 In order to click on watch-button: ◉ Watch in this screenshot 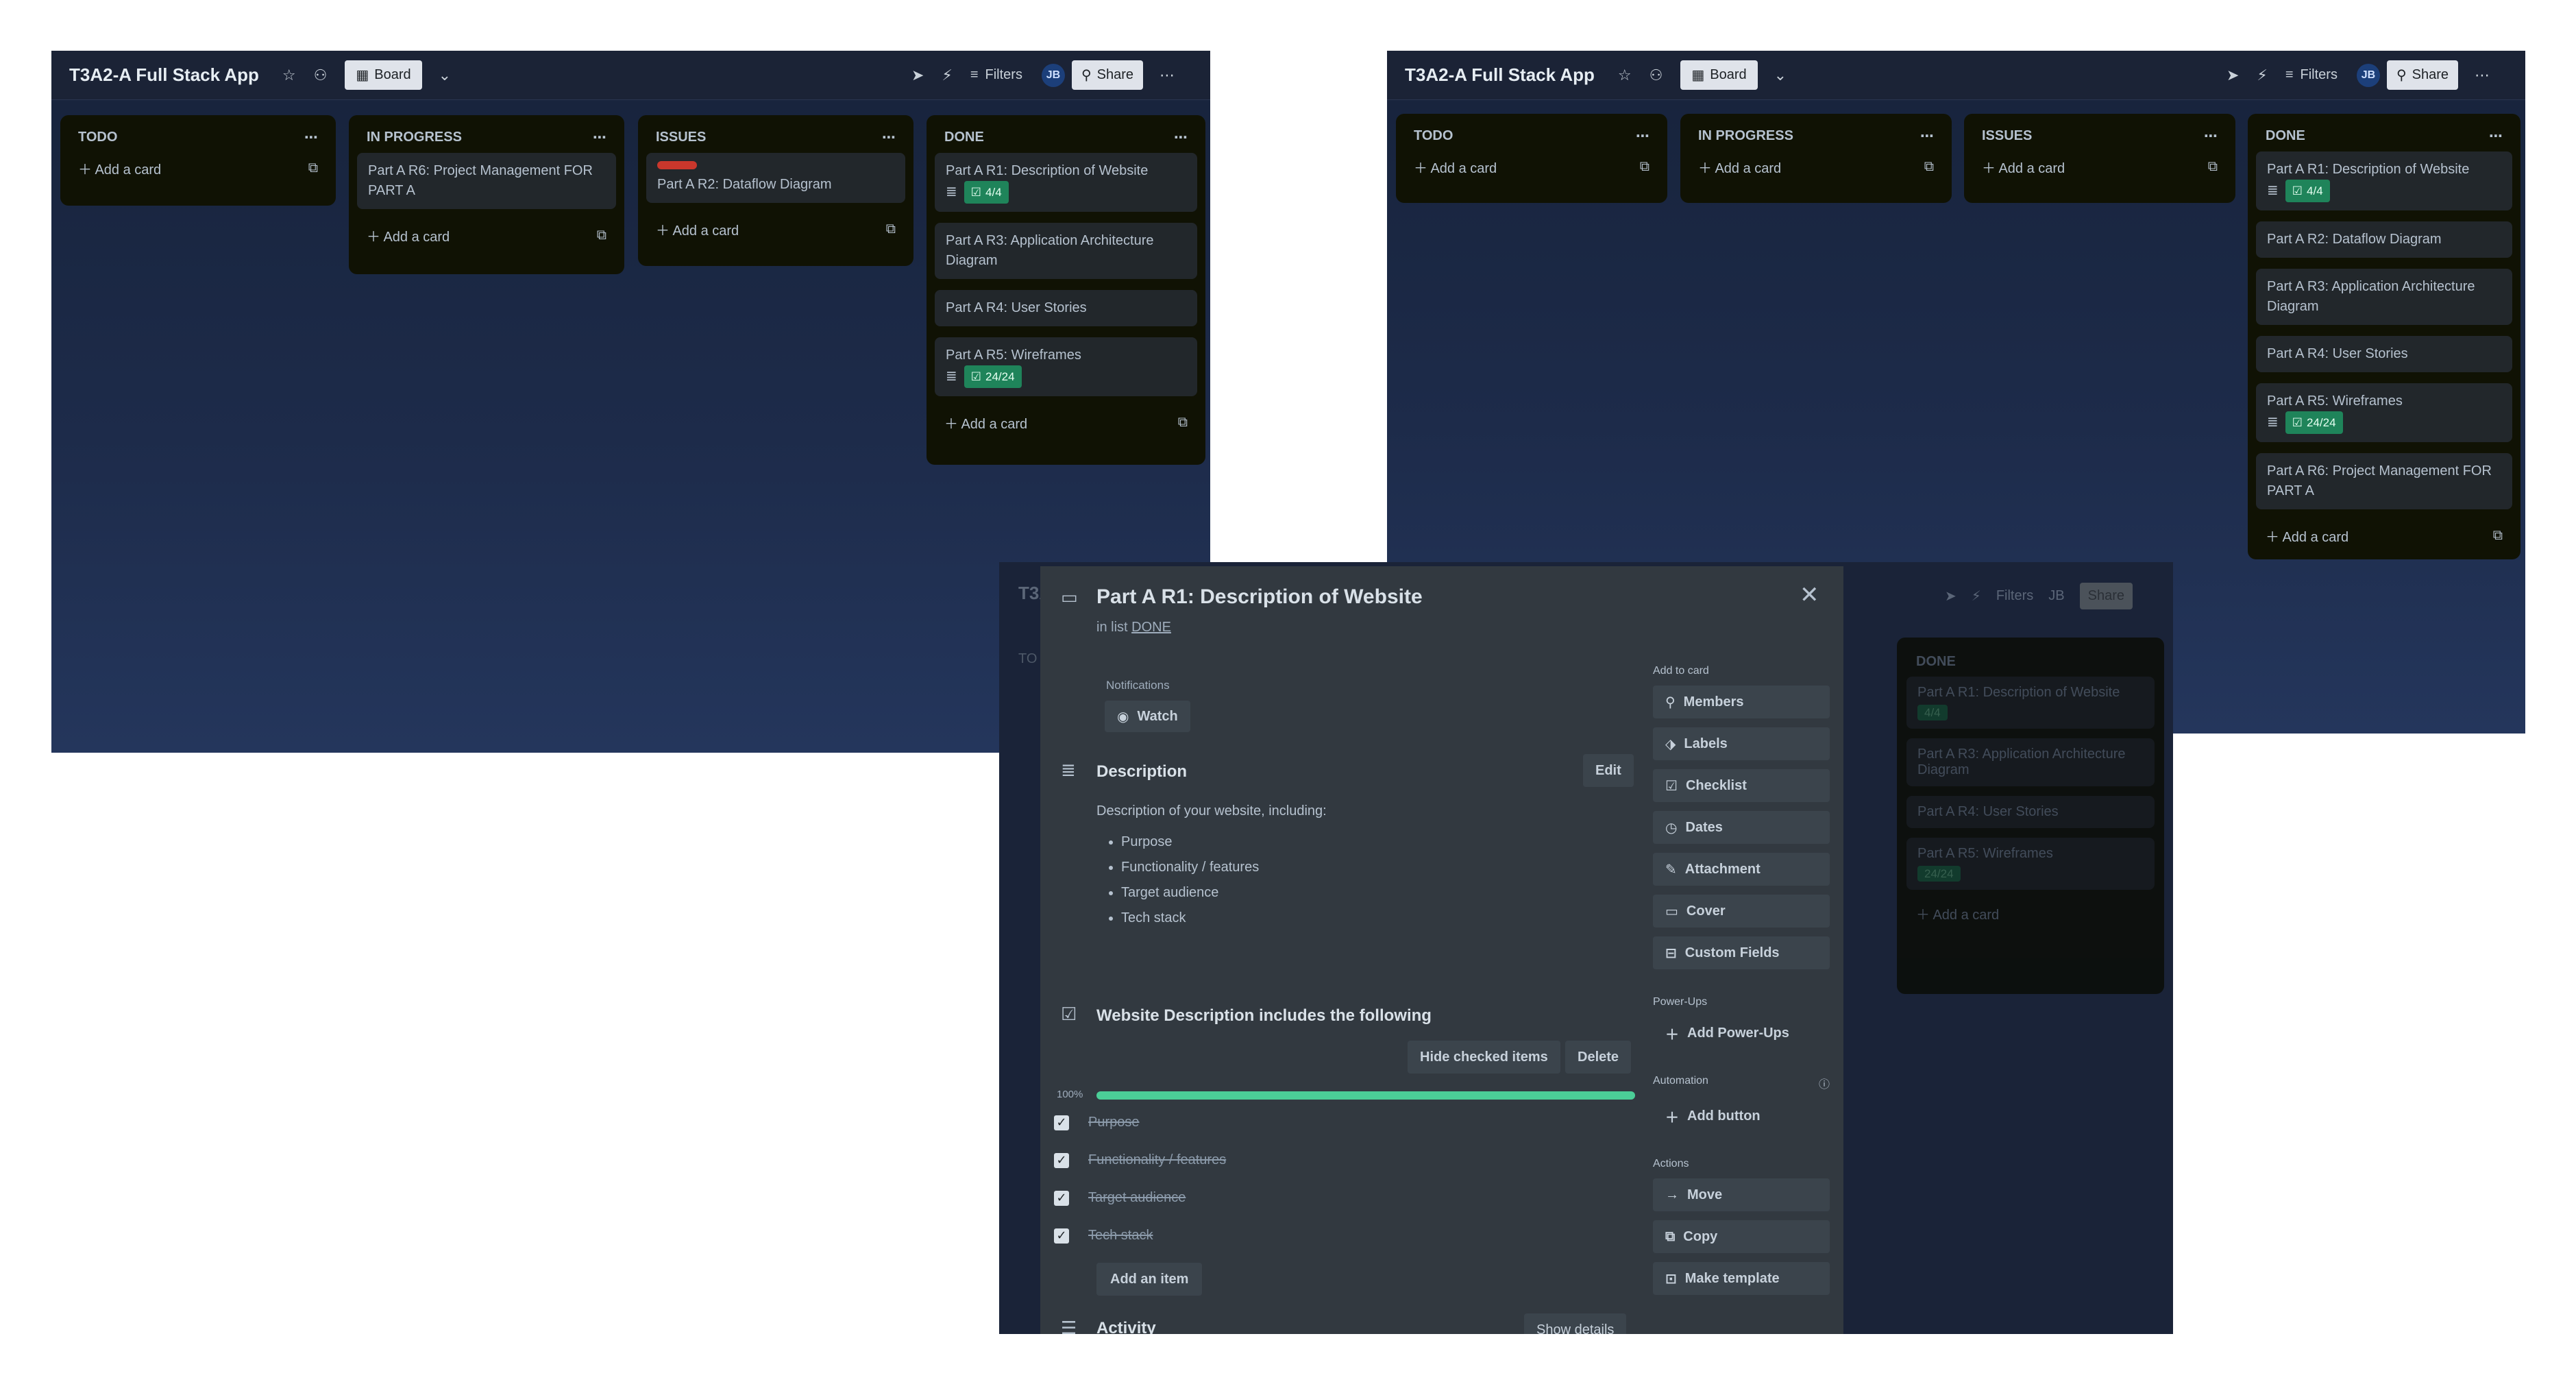, I will do `click(1148, 716)`.